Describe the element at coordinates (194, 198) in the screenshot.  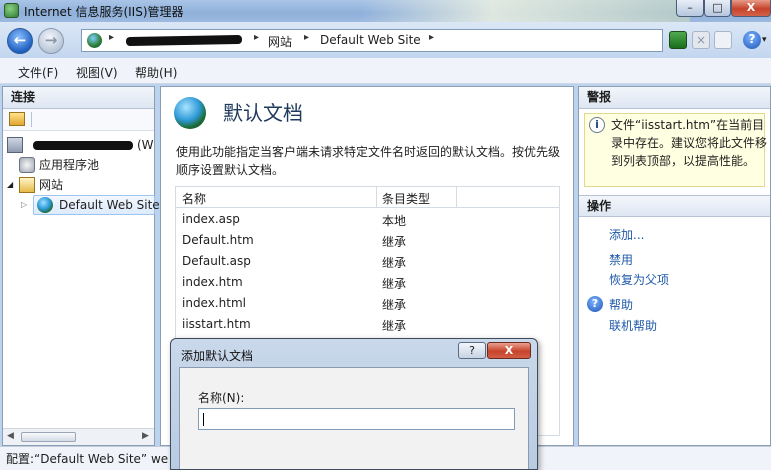
I see `column-header-name: 名称` at that location.